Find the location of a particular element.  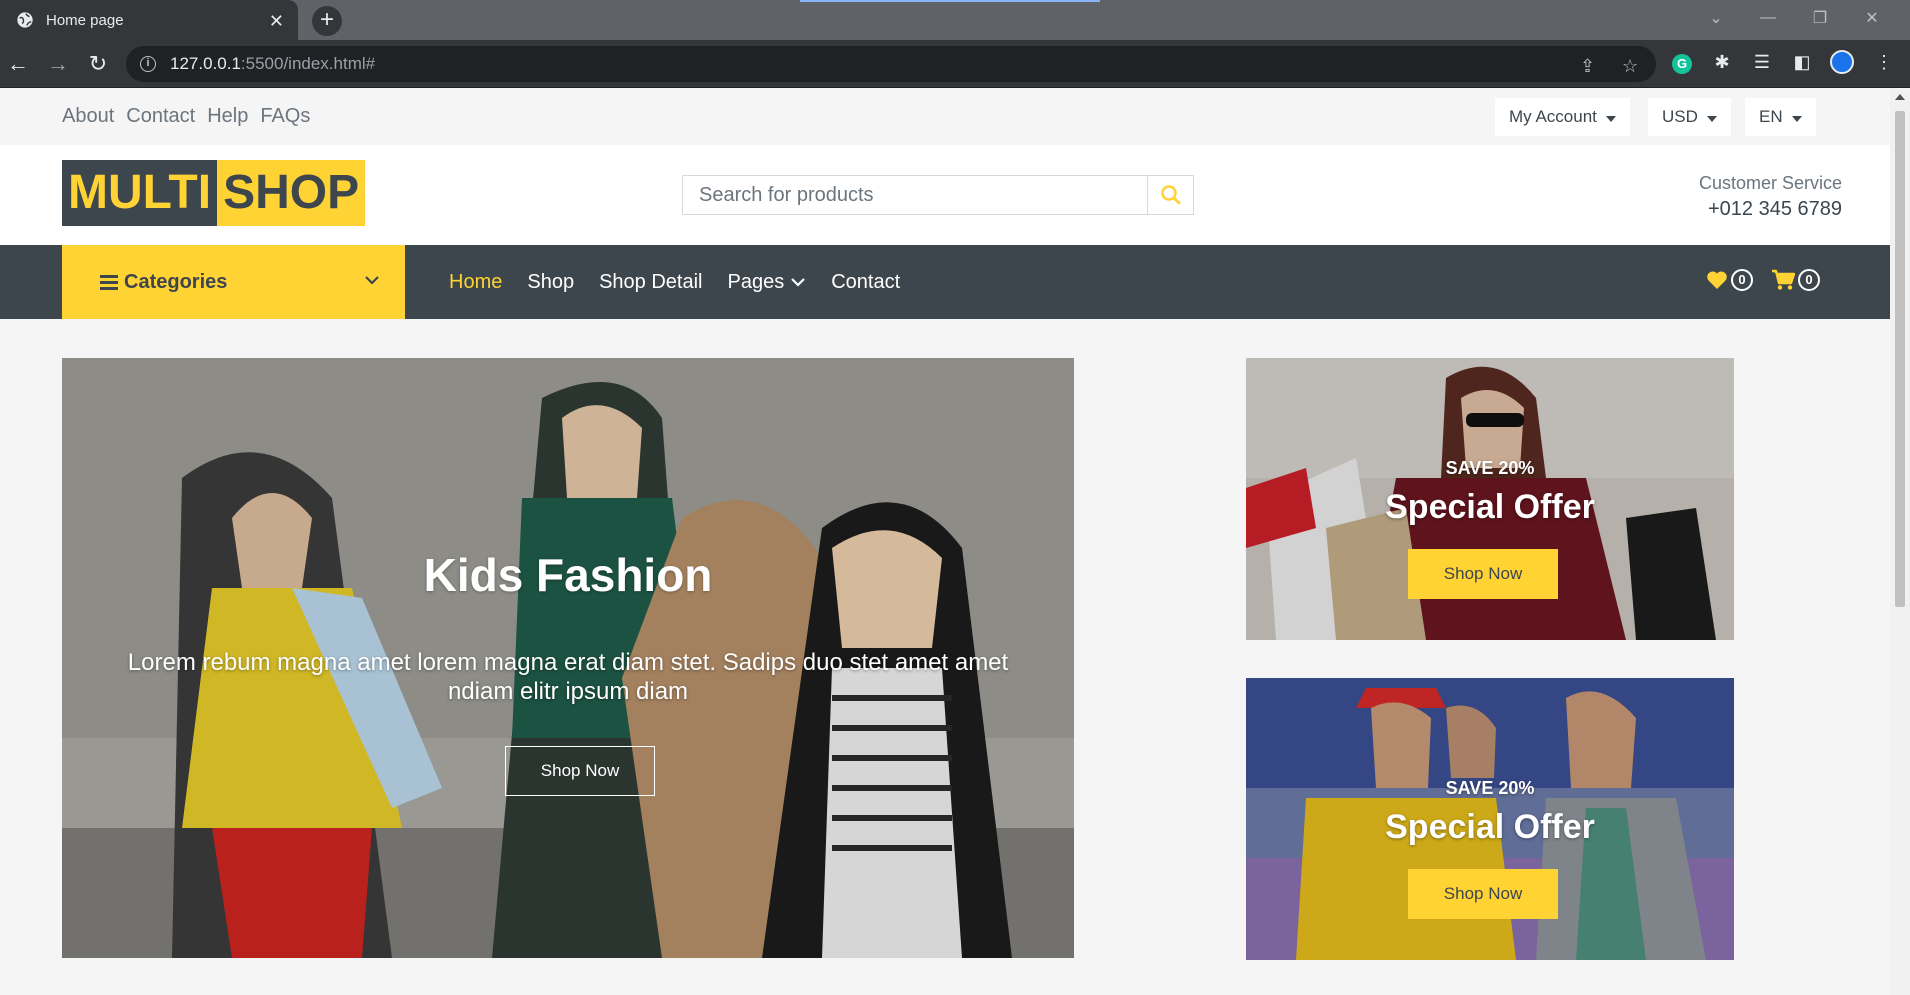

offer-2-shop-now-button: Shop Now is located at coordinates (1483, 894).